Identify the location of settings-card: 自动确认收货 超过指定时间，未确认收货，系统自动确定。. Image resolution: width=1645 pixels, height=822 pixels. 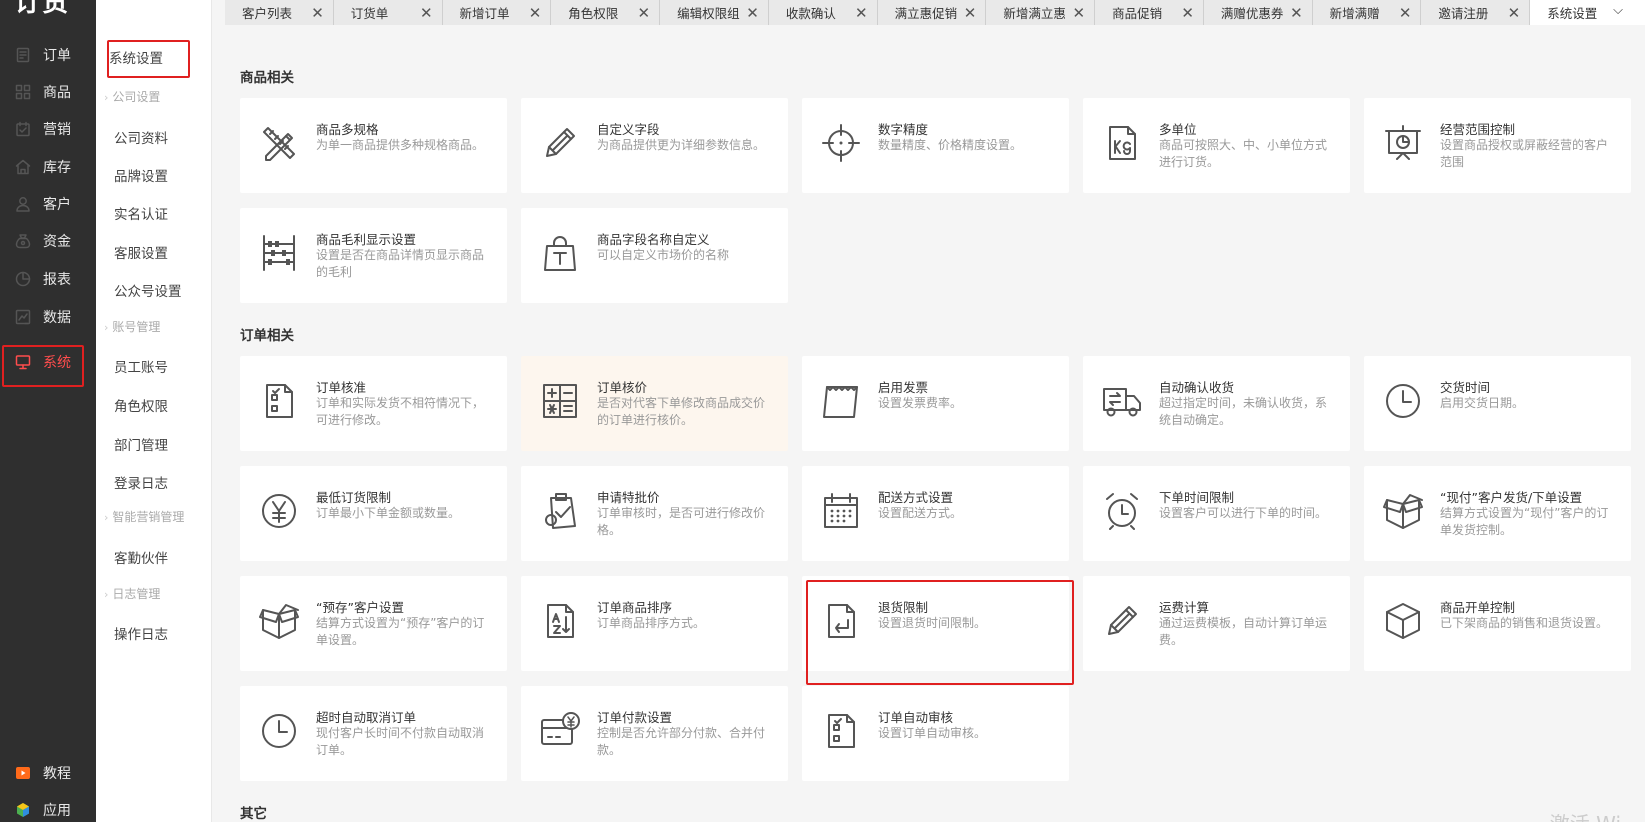
(1216, 403).